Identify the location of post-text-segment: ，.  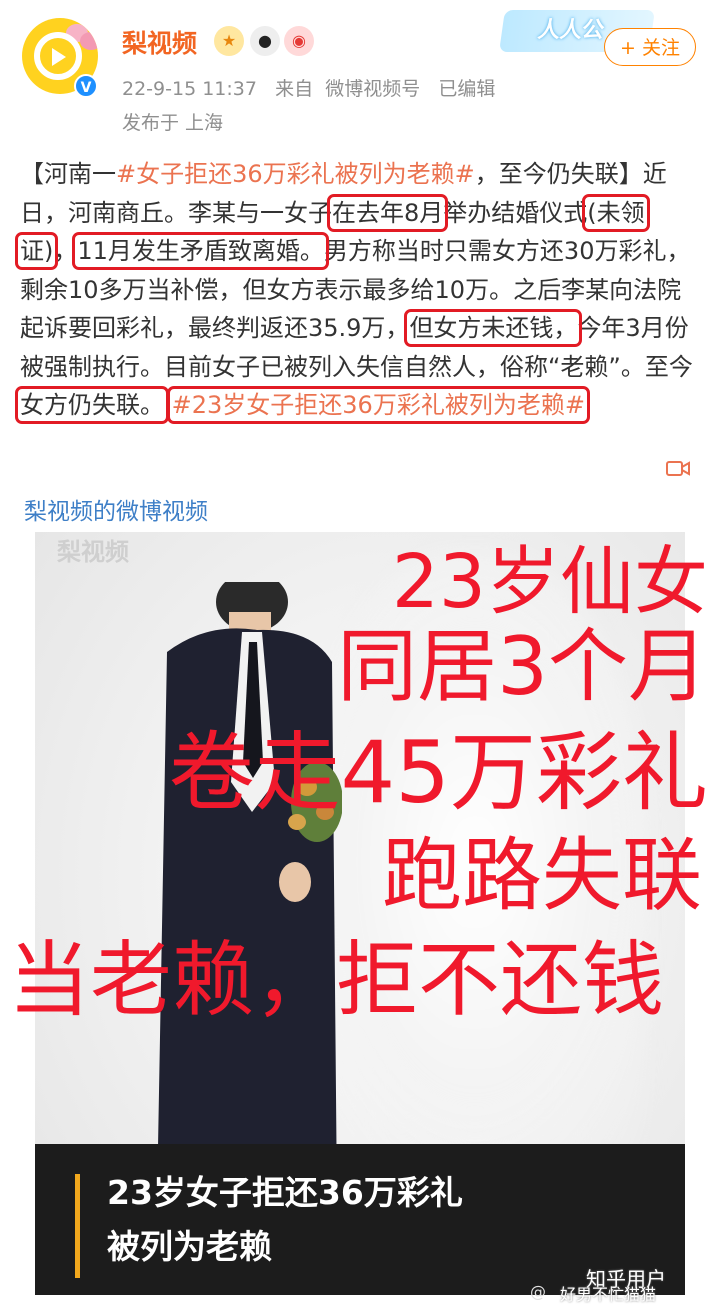
(65, 251).